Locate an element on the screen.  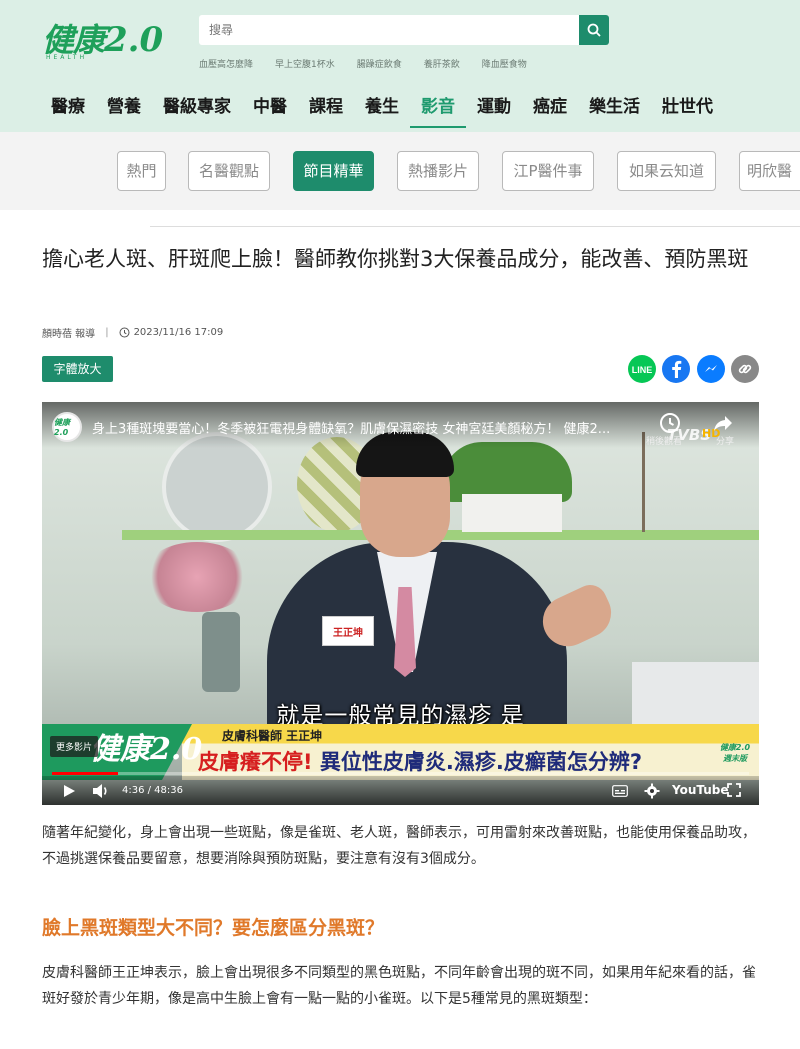
publish-date: 2023/11/16 17:09 is located at coordinates (178, 332).